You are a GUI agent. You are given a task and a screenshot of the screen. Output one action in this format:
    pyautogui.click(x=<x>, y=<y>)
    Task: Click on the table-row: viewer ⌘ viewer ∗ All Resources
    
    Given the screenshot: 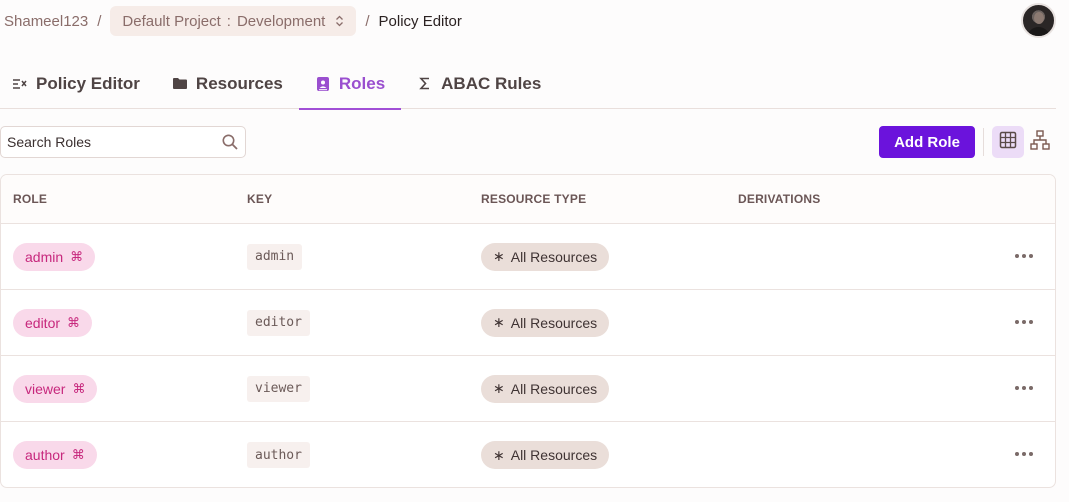 What is the action you would take?
    pyautogui.click(x=528, y=389)
    